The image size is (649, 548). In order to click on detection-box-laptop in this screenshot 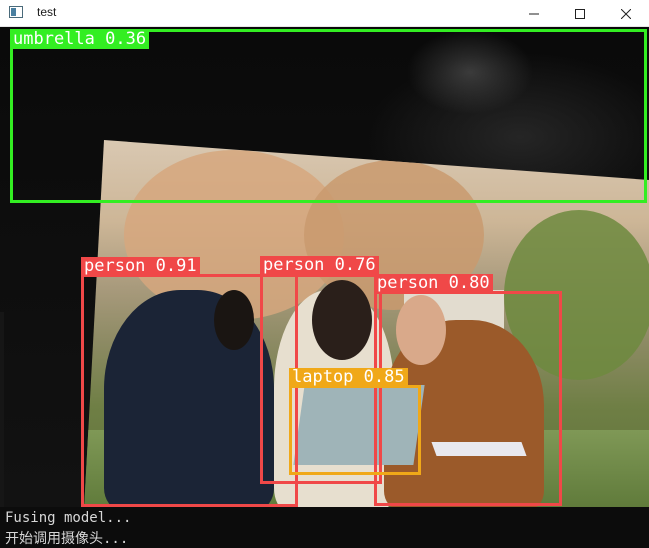, I will do `click(355, 430)`.